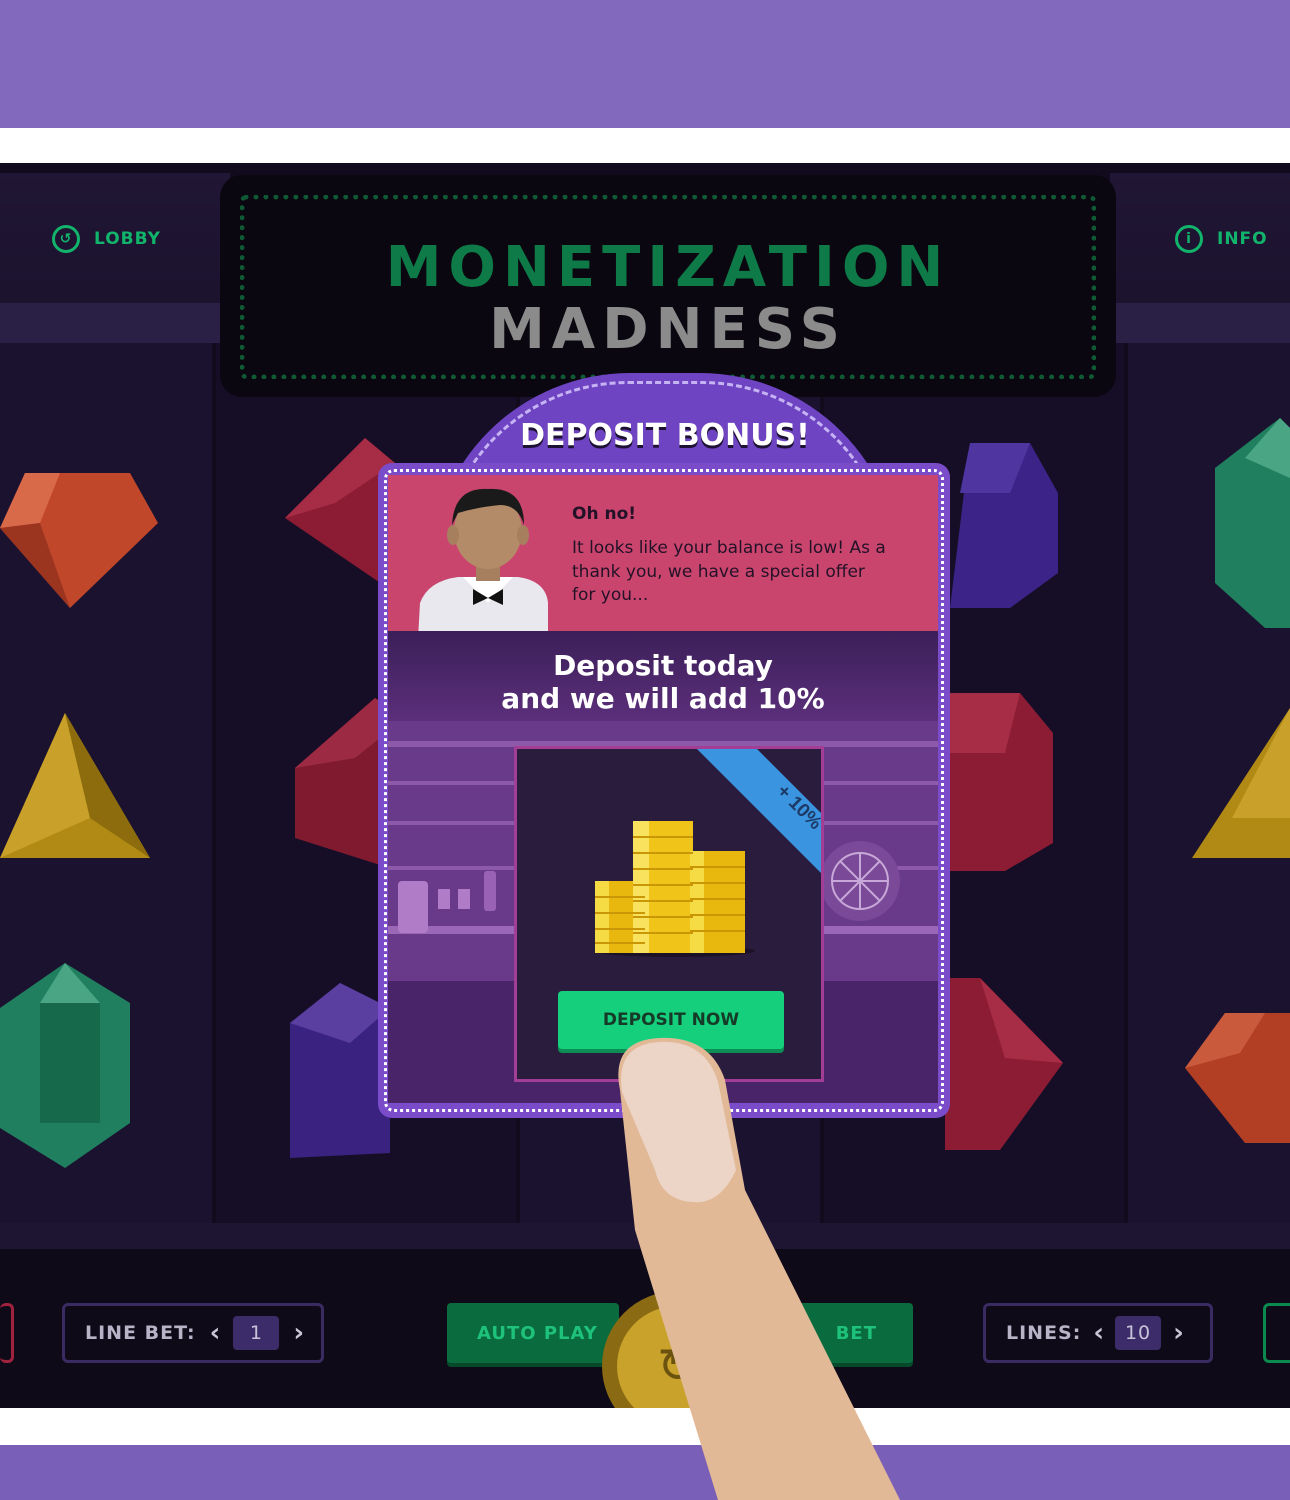 The image size is (1290, 1500). Describe the element at coordinates (7, 1333) in the screenshot. I see `left-edge-button` at that location.